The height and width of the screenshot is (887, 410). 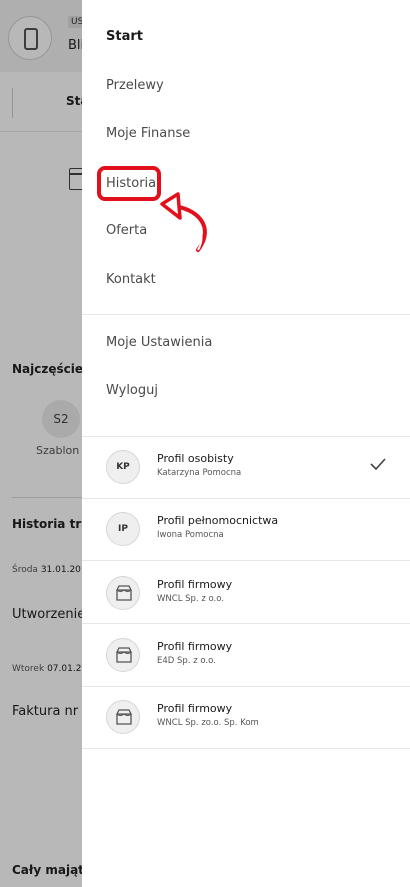 What do you see at coordinates (246, 593) in the screenshot?
I see `profile-item: Profil firmowy WNCL Sp. z o.o.` at bounding box center [246, 593].